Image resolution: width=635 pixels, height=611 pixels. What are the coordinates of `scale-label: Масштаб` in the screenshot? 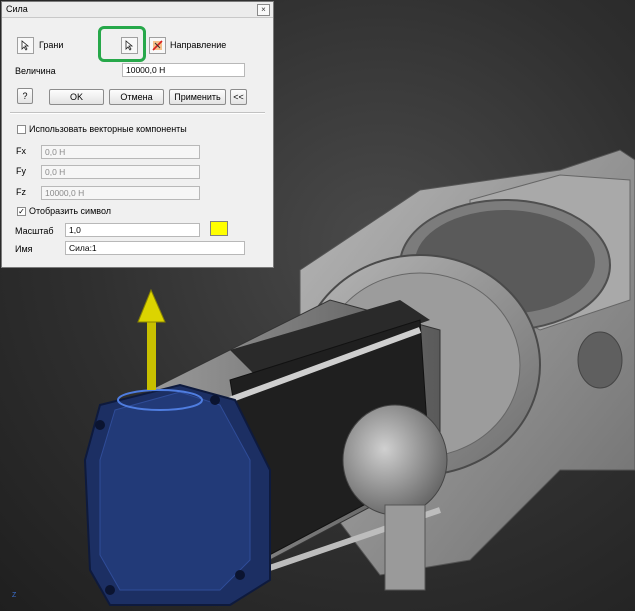 It's located at (34, 231).